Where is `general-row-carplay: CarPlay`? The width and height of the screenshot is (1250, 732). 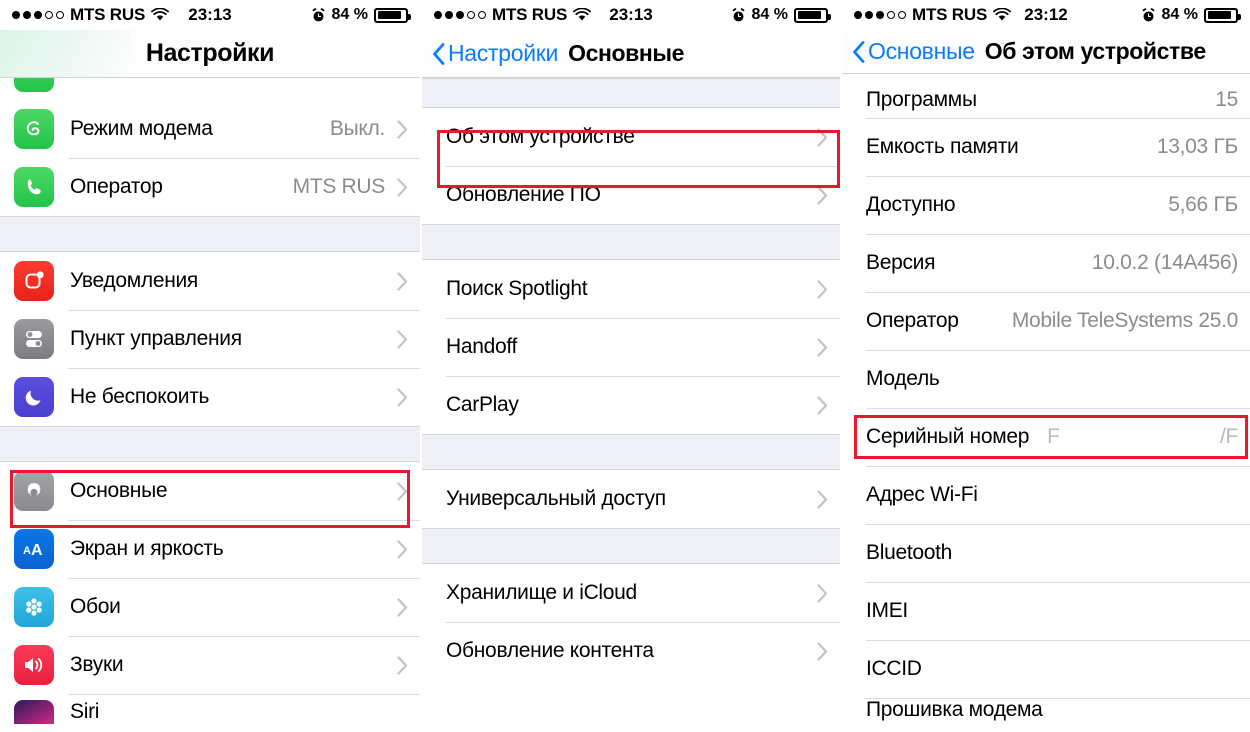
general-row-carplay: CarPlay is located at coordinates (631, 405).